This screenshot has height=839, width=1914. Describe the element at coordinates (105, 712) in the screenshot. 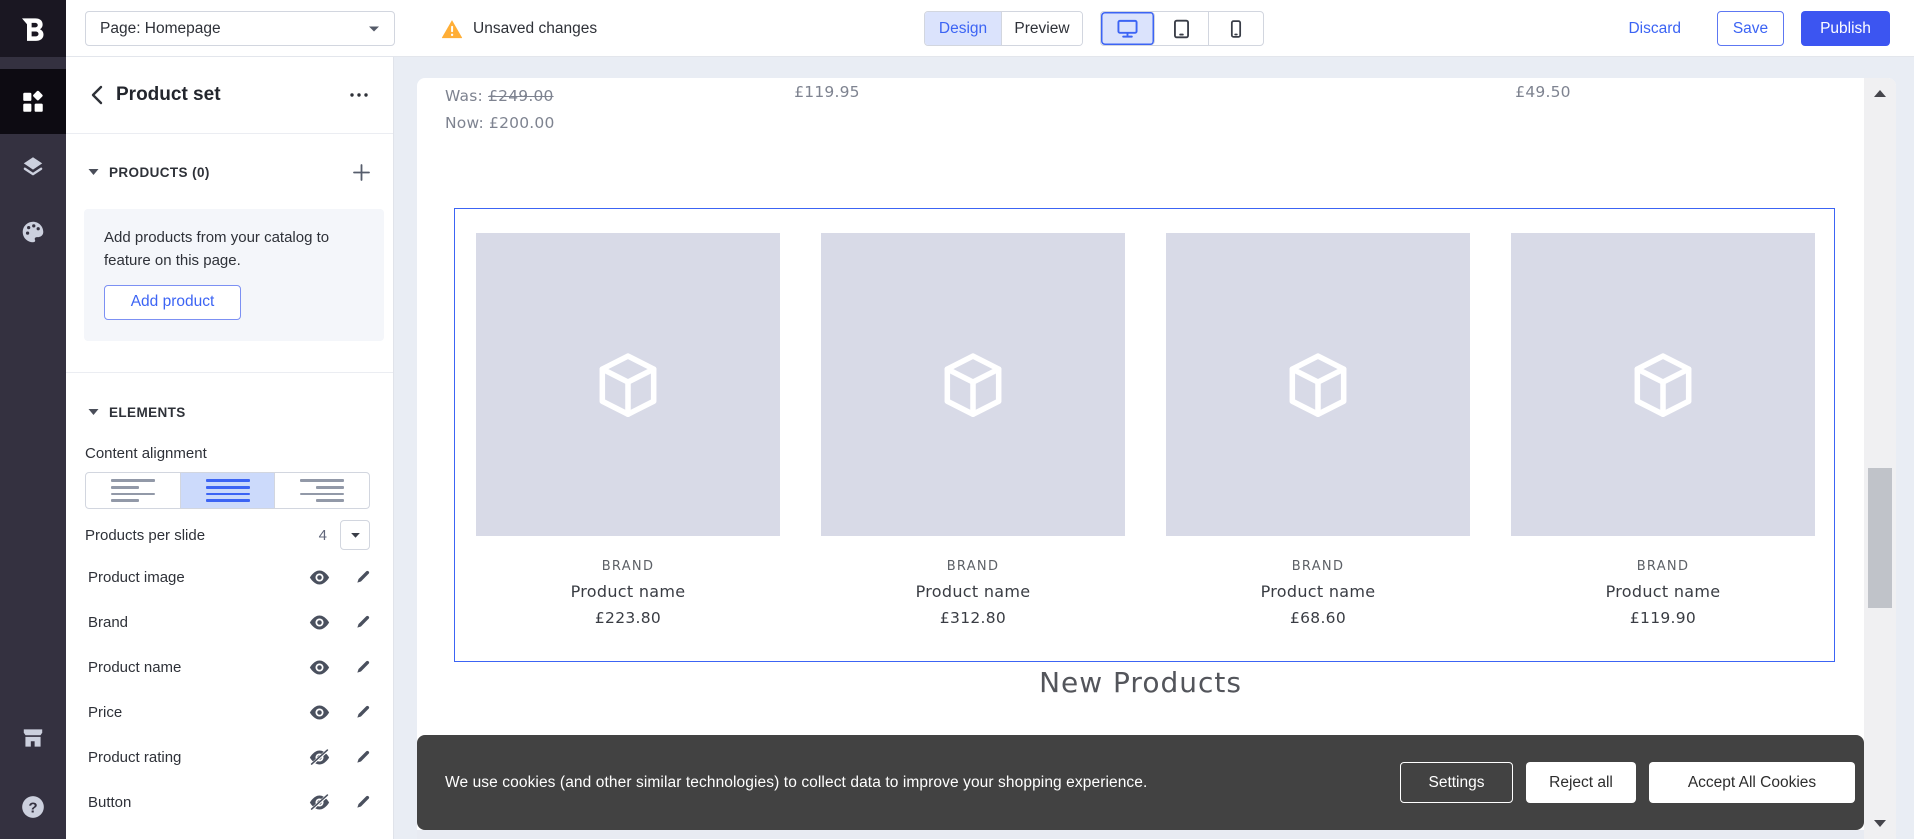

I see `element-label: Price` at that location.